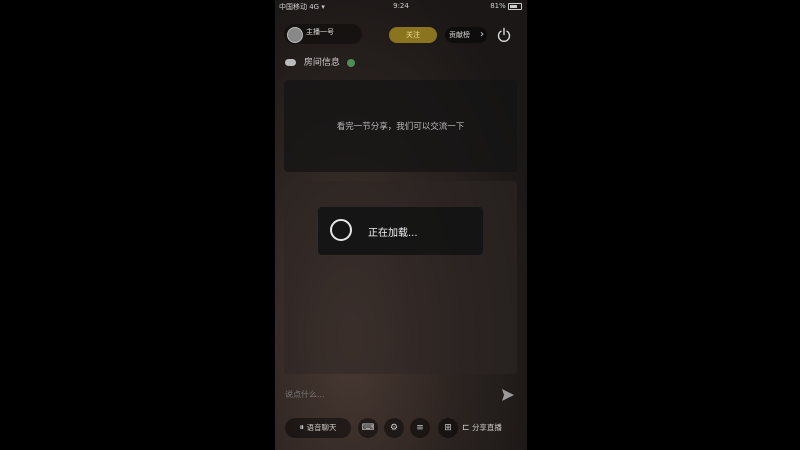 The height and width of the screenshot is (450, 800). I want to click on battery-status: 81%, so click(506, 6).